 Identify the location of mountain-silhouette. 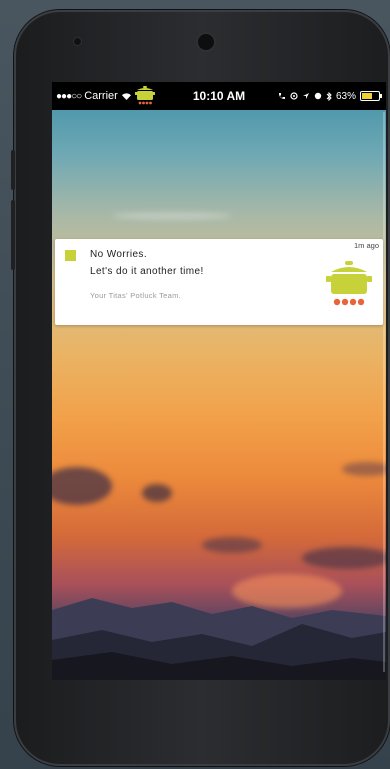
(219, 639).